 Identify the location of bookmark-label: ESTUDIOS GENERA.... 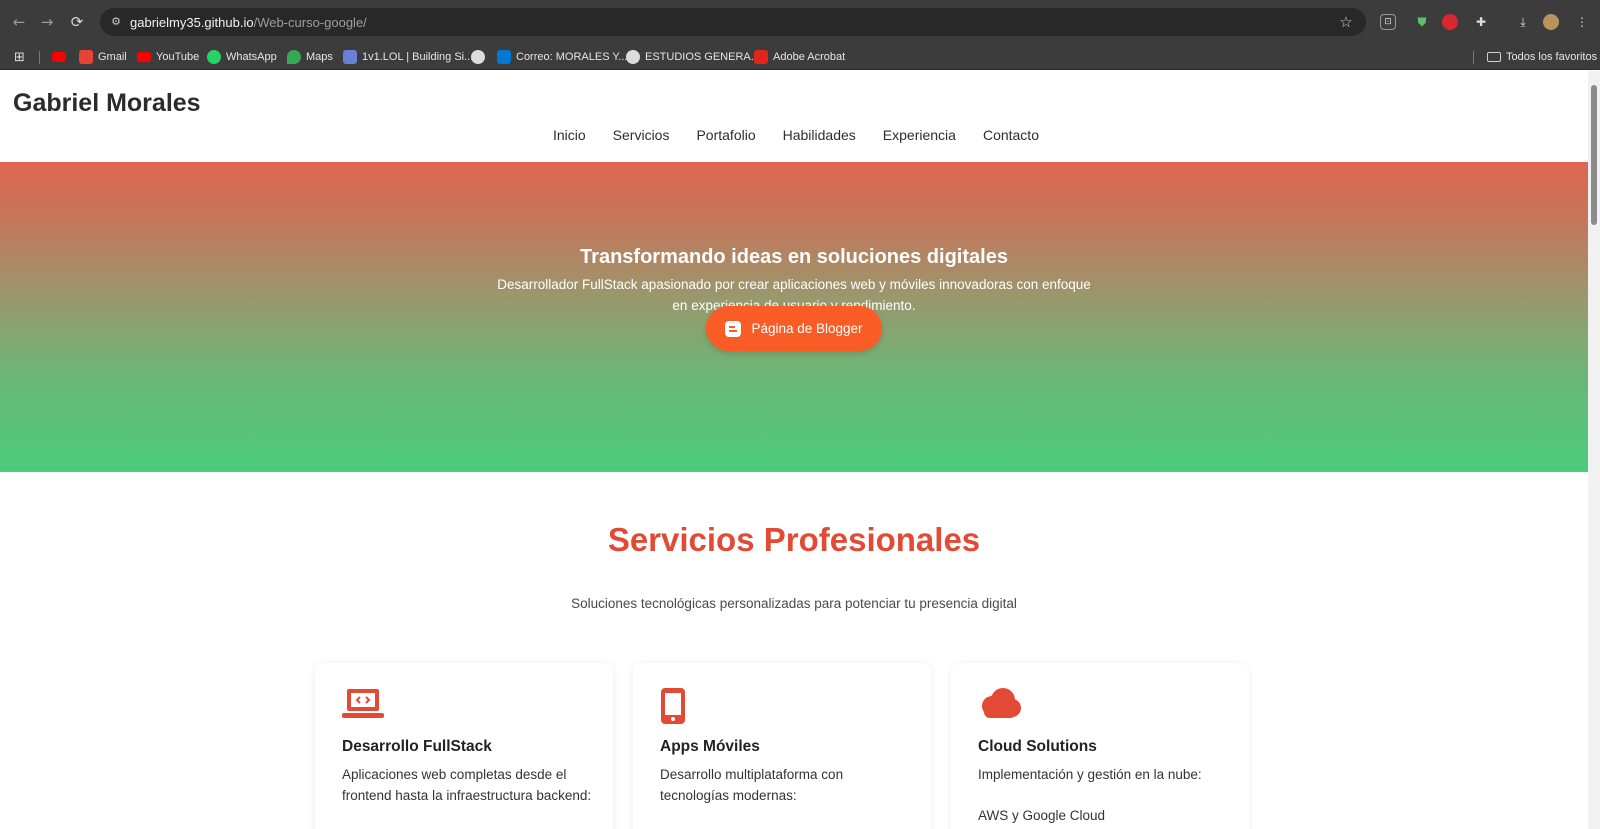
(702, 57).